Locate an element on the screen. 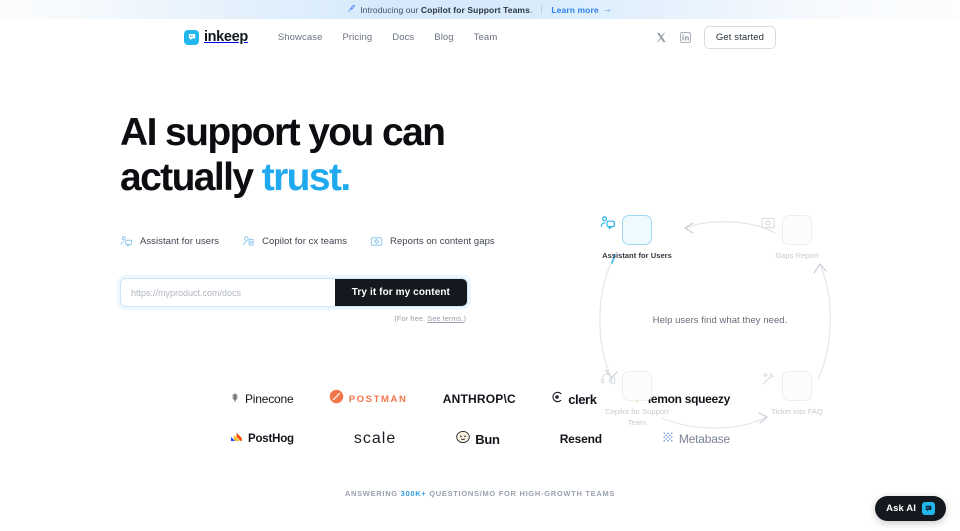 Image resolution: width=960 pixels, height=531 pixels. get-started-button: Get started is located at coordinates (739, 37).